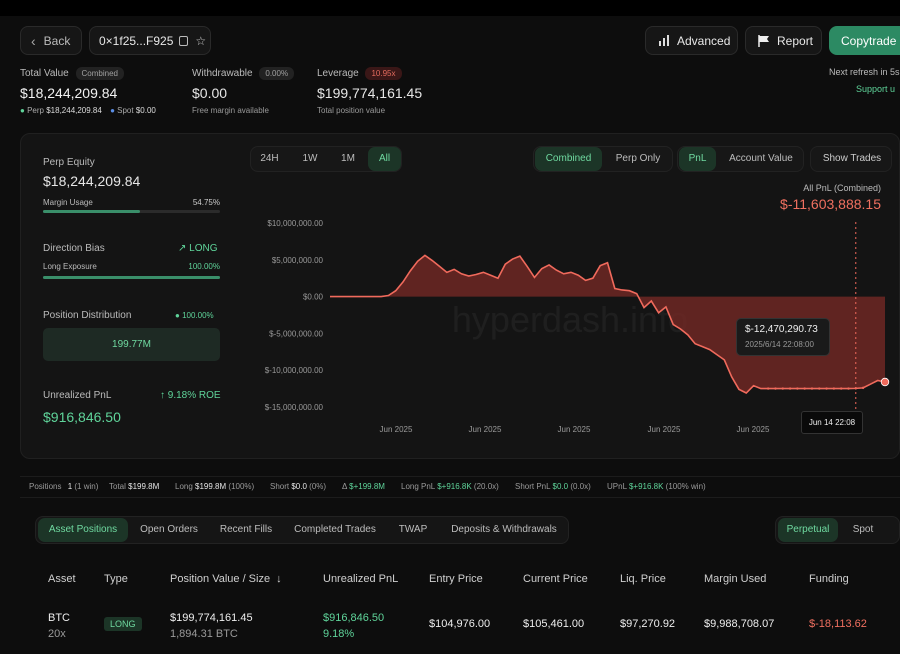 Image resolution: width=900 pixels, height=654 pixels. Describe the element at coordinates (418, 486) in the screenshot. I see `stat-long-pnl-label: Long PnL` at that location.